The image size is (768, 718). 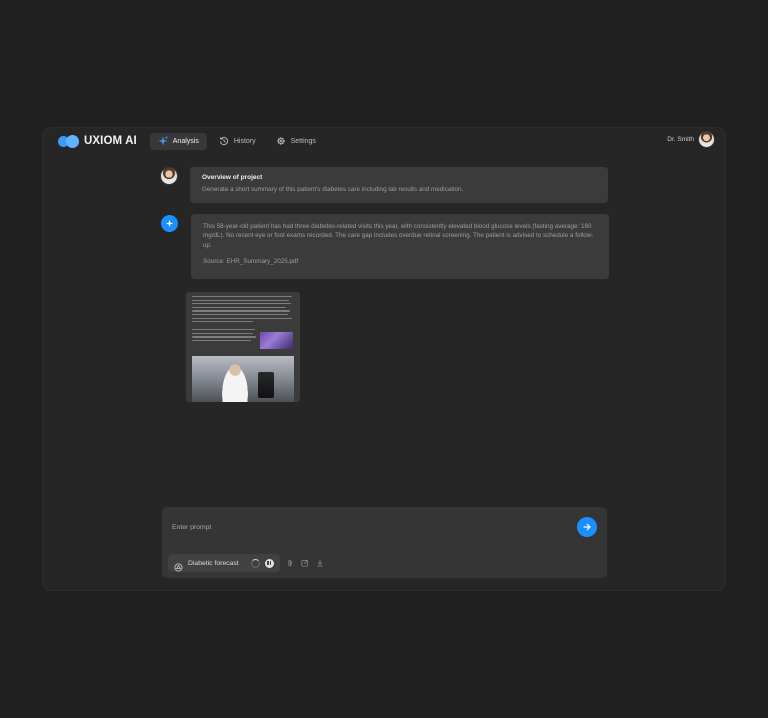 What do you see at coordinates (169, 223) in the screenshot?
I see `ai-sparkle-icon` at bounding box center [169, 223].